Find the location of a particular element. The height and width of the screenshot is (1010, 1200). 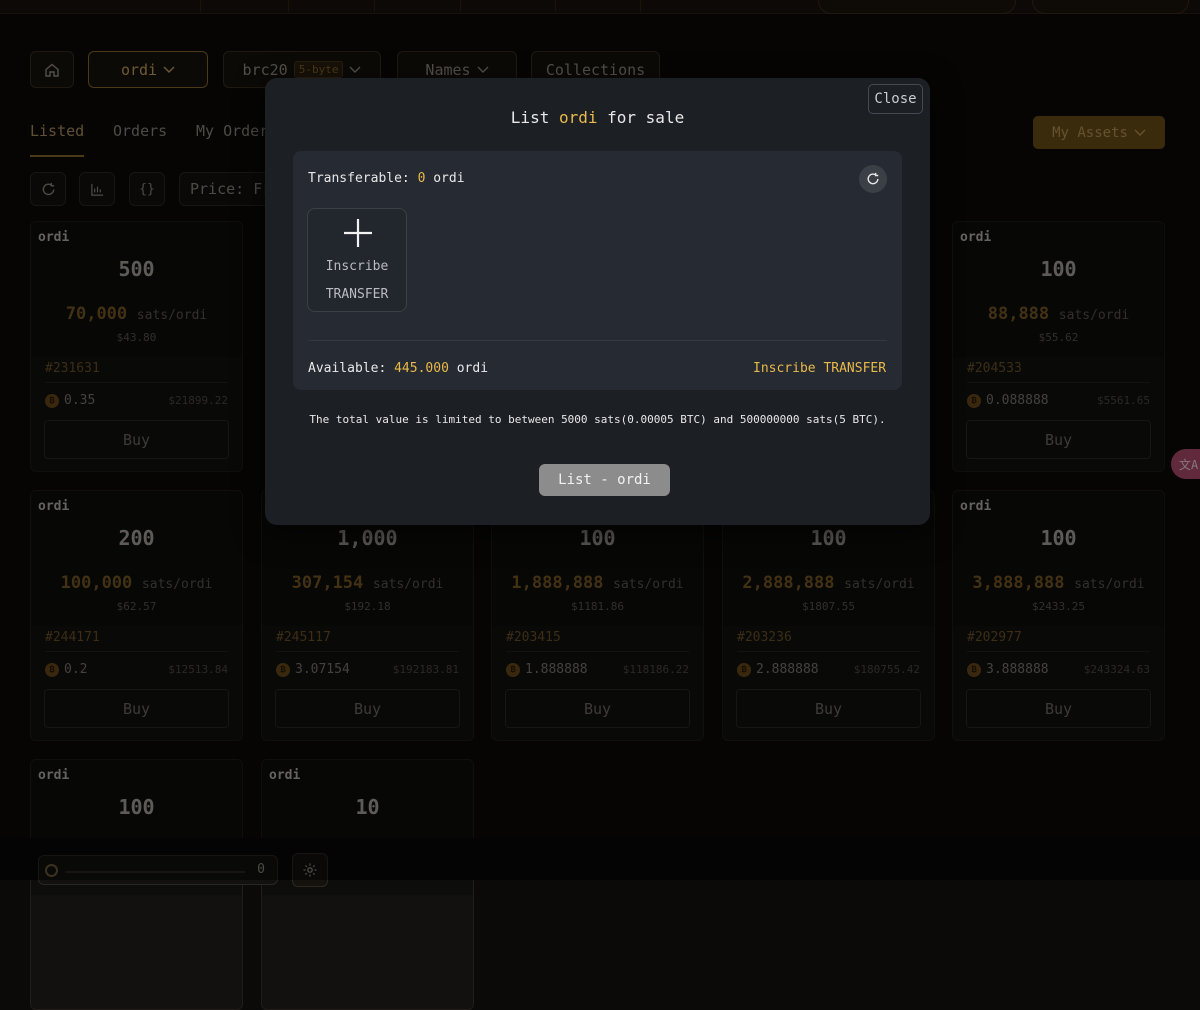

refresh-transferable-button is located at coordinates (873, 179).